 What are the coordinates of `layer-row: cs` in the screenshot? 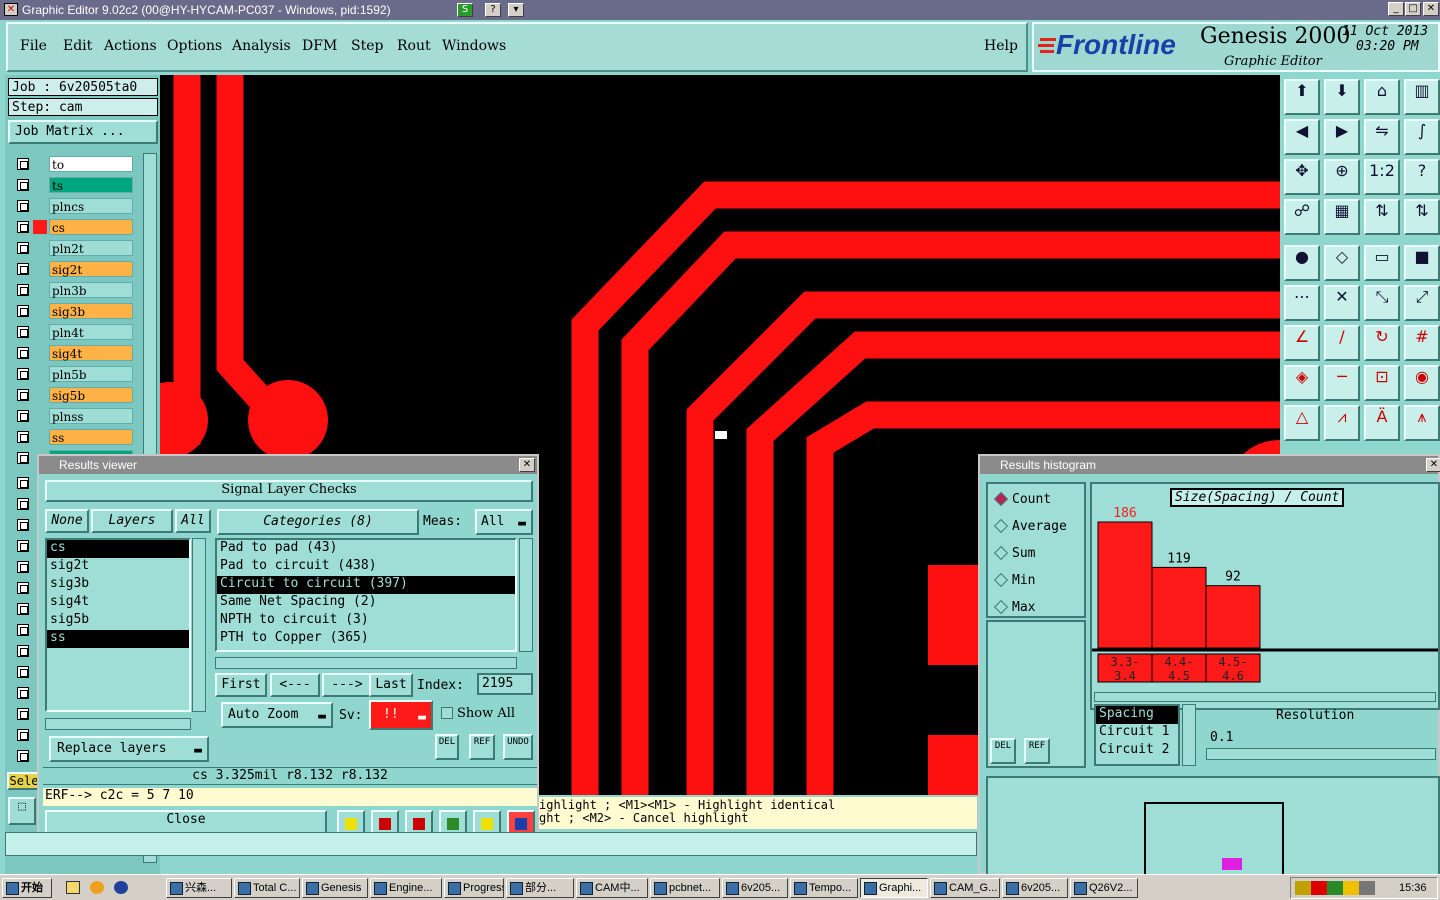 It's located at (75, 227).